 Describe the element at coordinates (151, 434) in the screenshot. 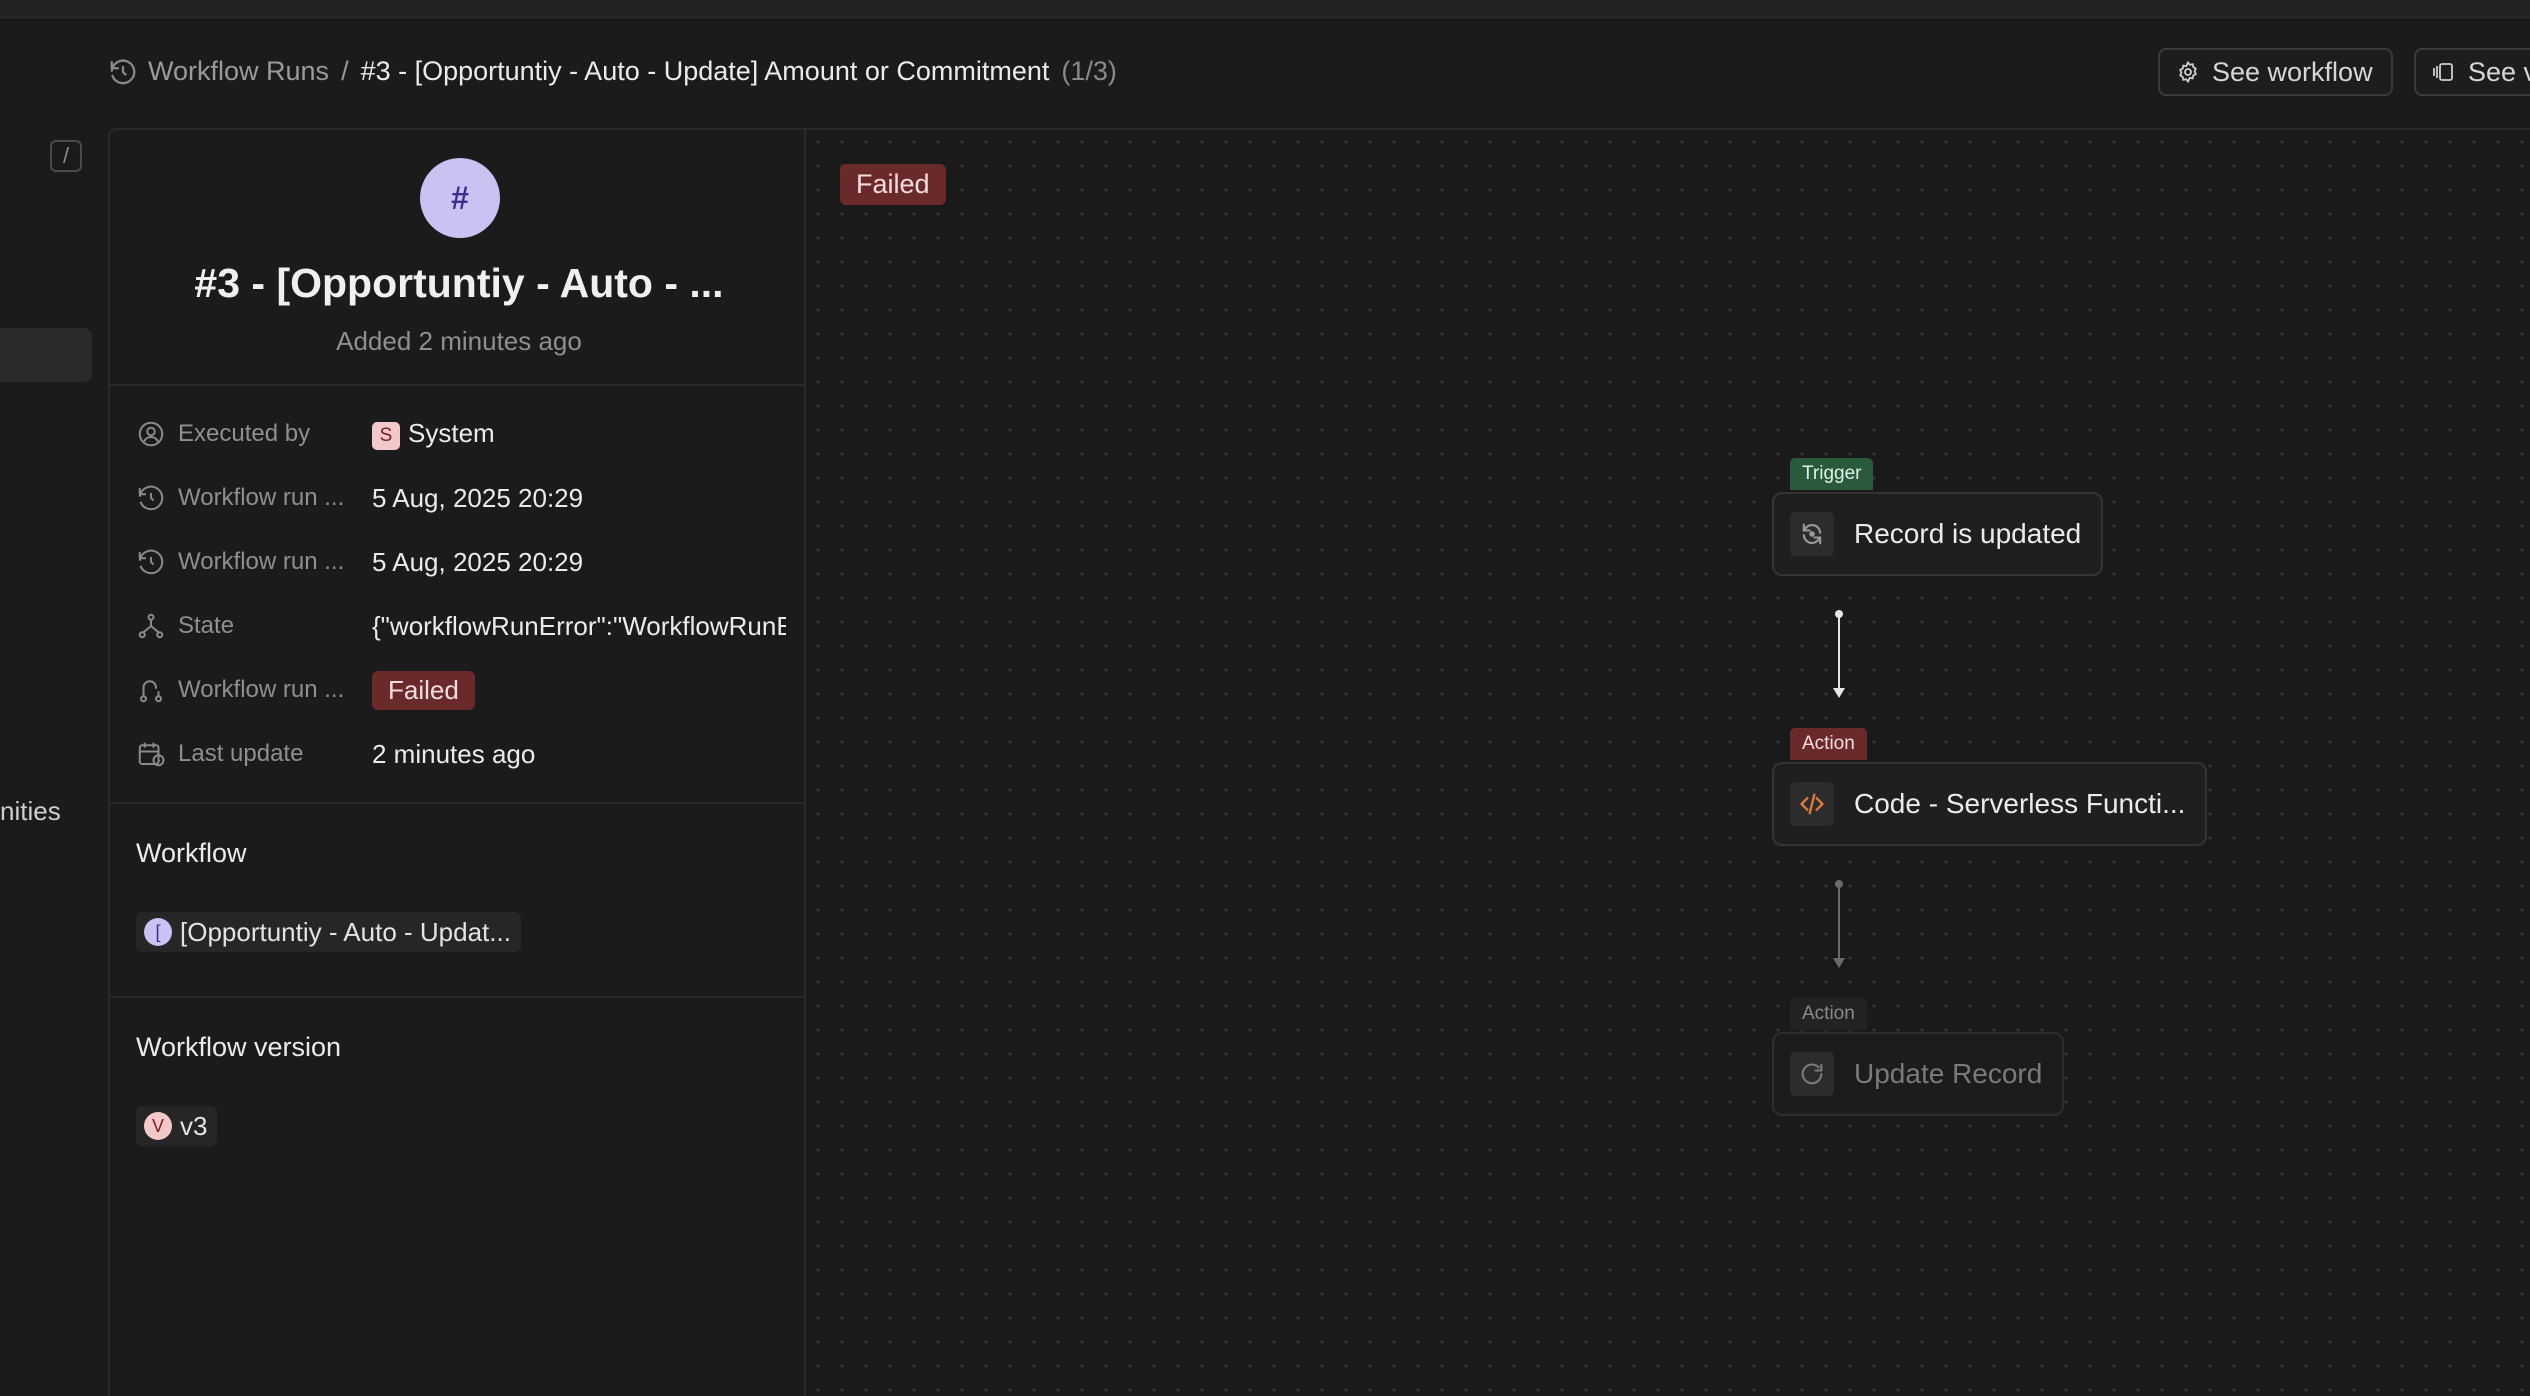

I see `user-circle-icon` at that location.